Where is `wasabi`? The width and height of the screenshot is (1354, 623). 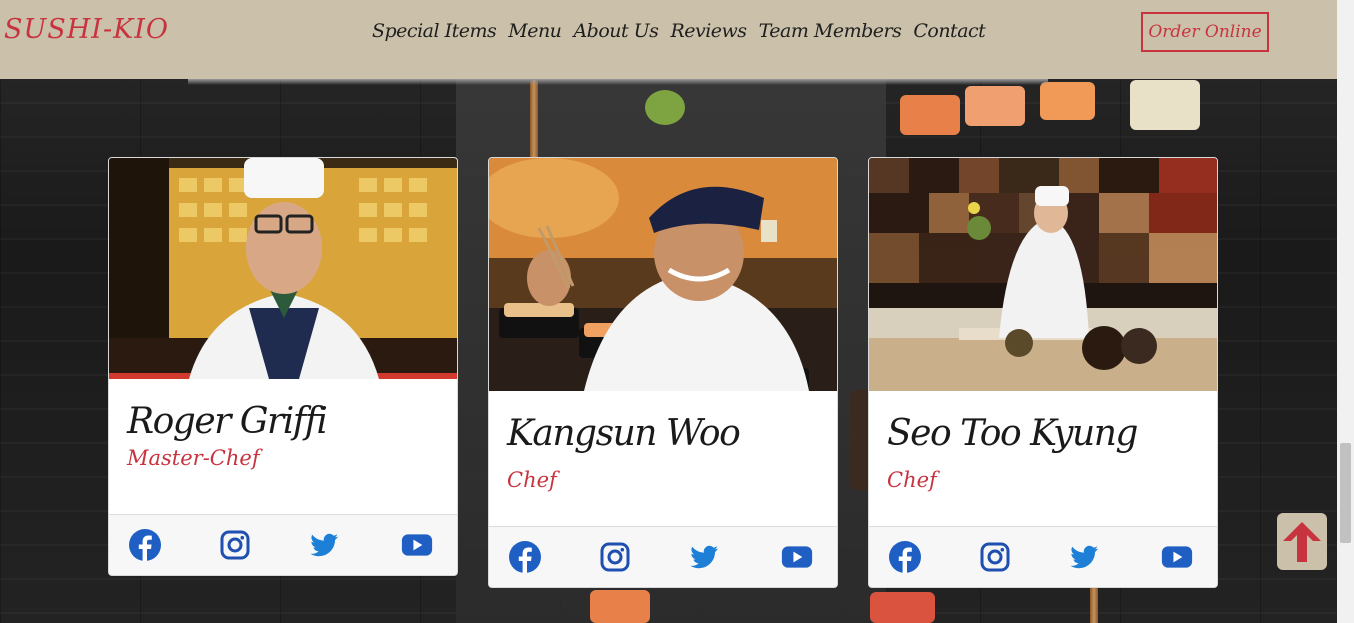 wasabi is located at coordinates (665, 107).